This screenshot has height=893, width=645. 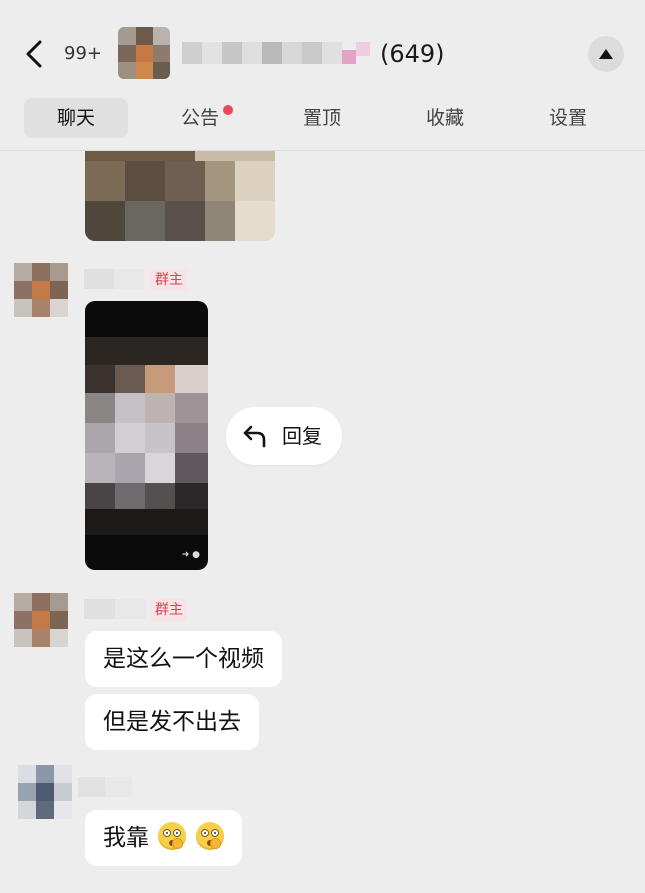 What do you see at coordinates (277, 53) in the screenshot?
I see `group-name-blurred` at bounding box center [277, 53].